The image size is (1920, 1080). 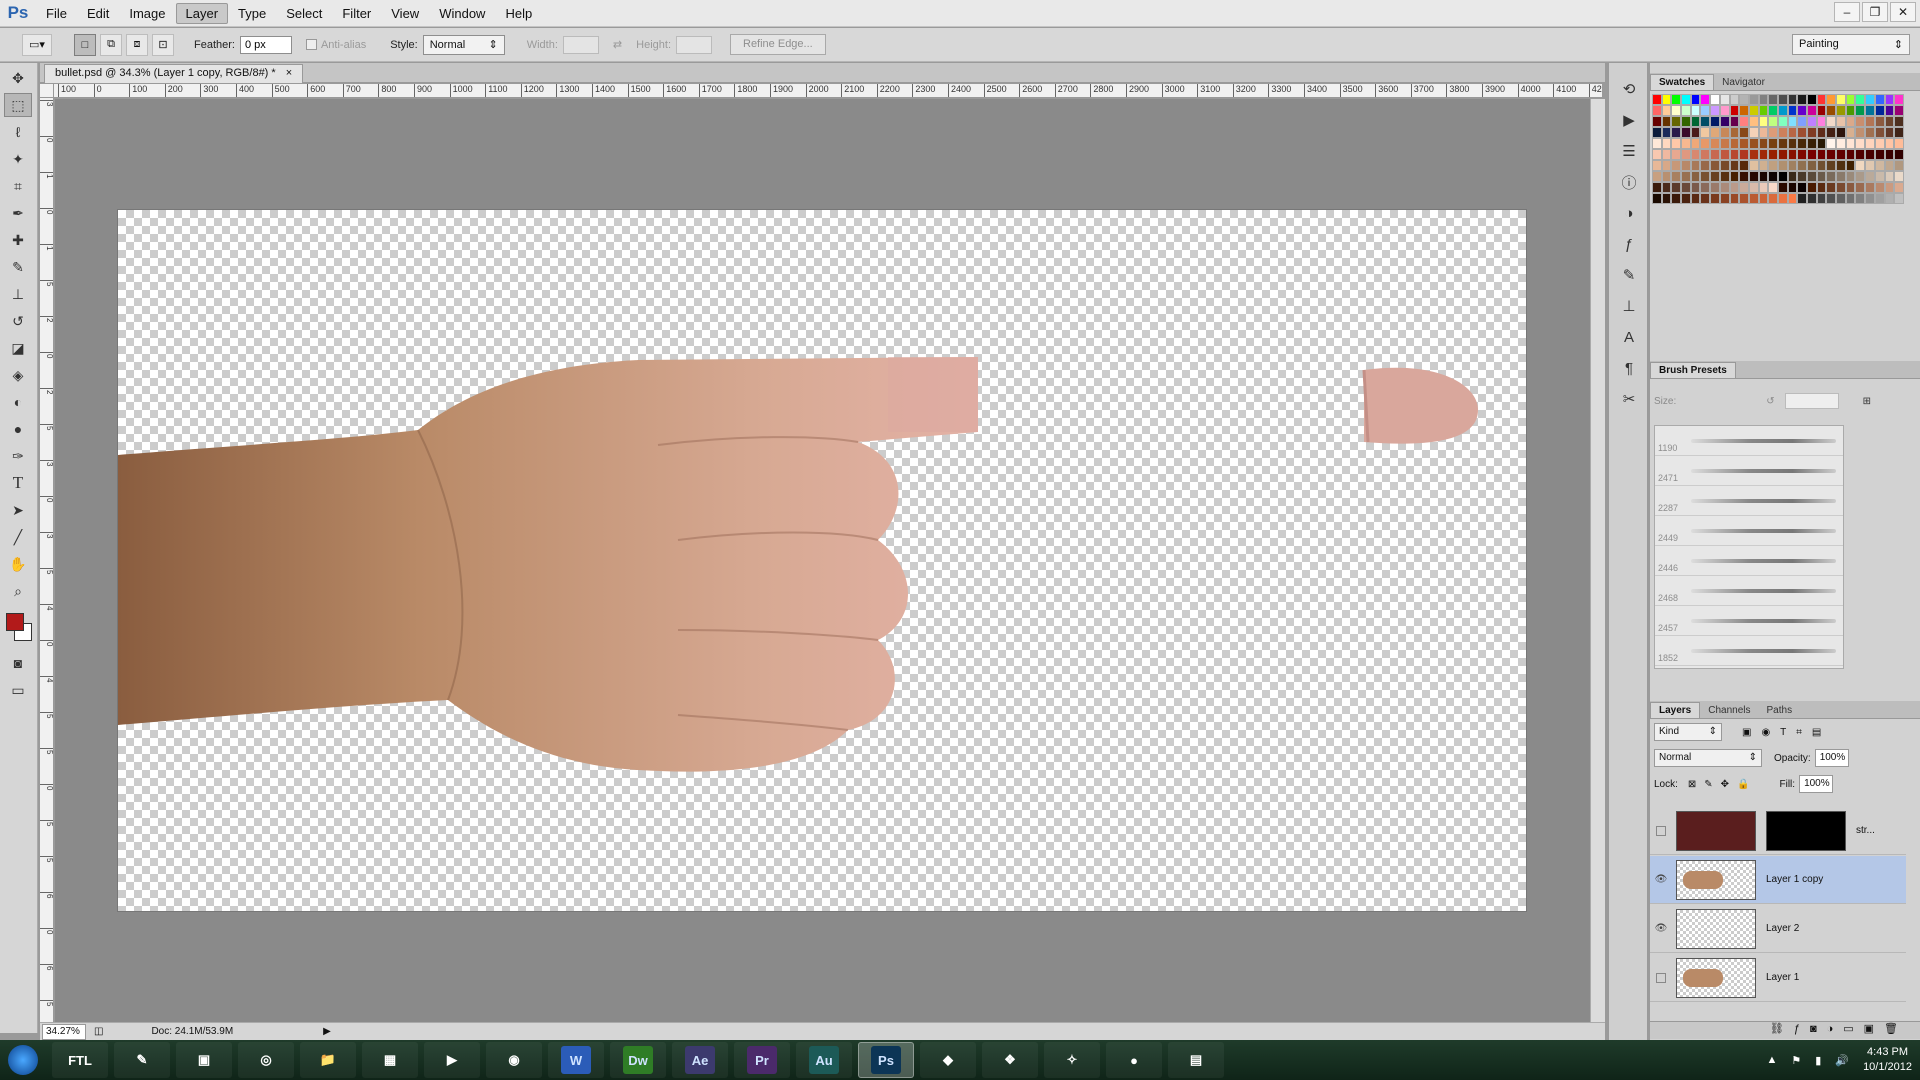 What do you see at coordinates (147, 13) in the screenshot?
I see `menu-image: Image` at bounding box center [147, 13].